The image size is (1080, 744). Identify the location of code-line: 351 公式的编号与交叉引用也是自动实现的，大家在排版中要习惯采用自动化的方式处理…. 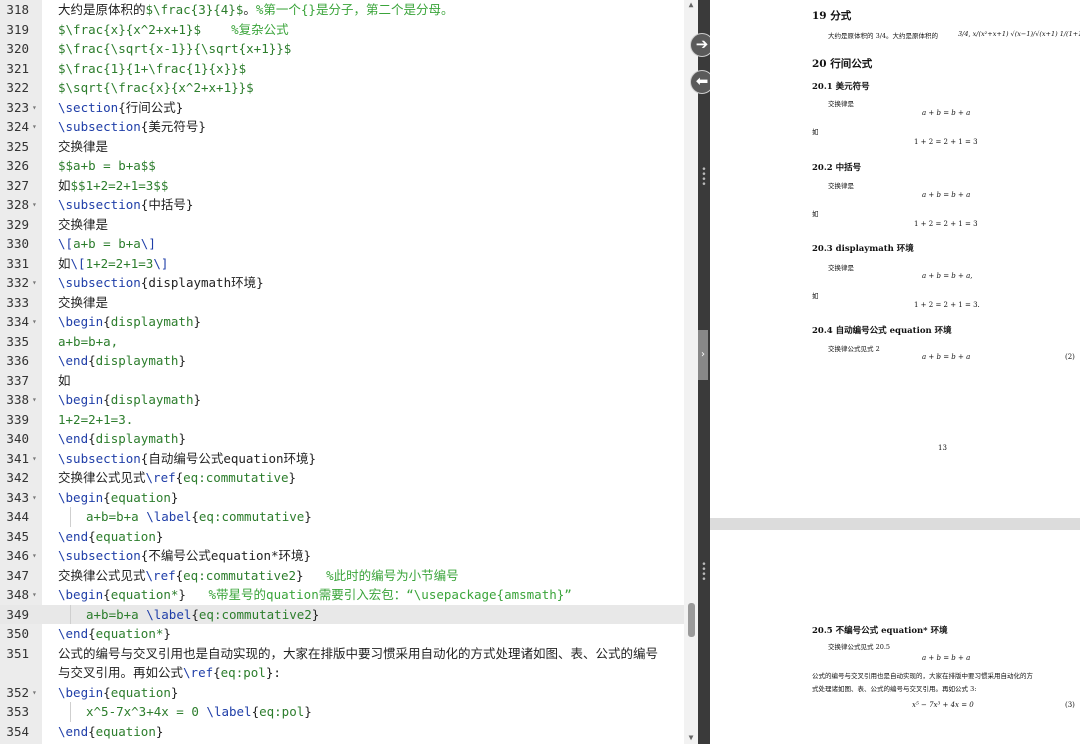
(342, 654).